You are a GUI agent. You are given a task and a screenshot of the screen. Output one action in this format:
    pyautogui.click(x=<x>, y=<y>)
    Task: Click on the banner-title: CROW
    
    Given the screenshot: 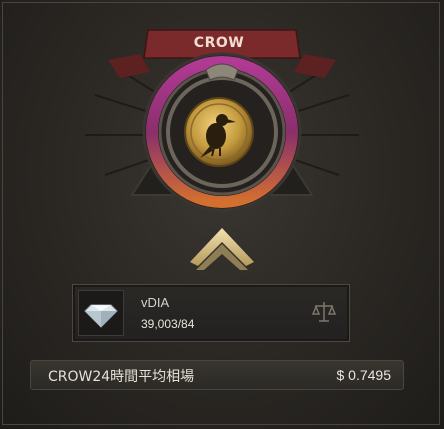 What is the action you would take?
    pyautogui.click(x=219, y=43)
    